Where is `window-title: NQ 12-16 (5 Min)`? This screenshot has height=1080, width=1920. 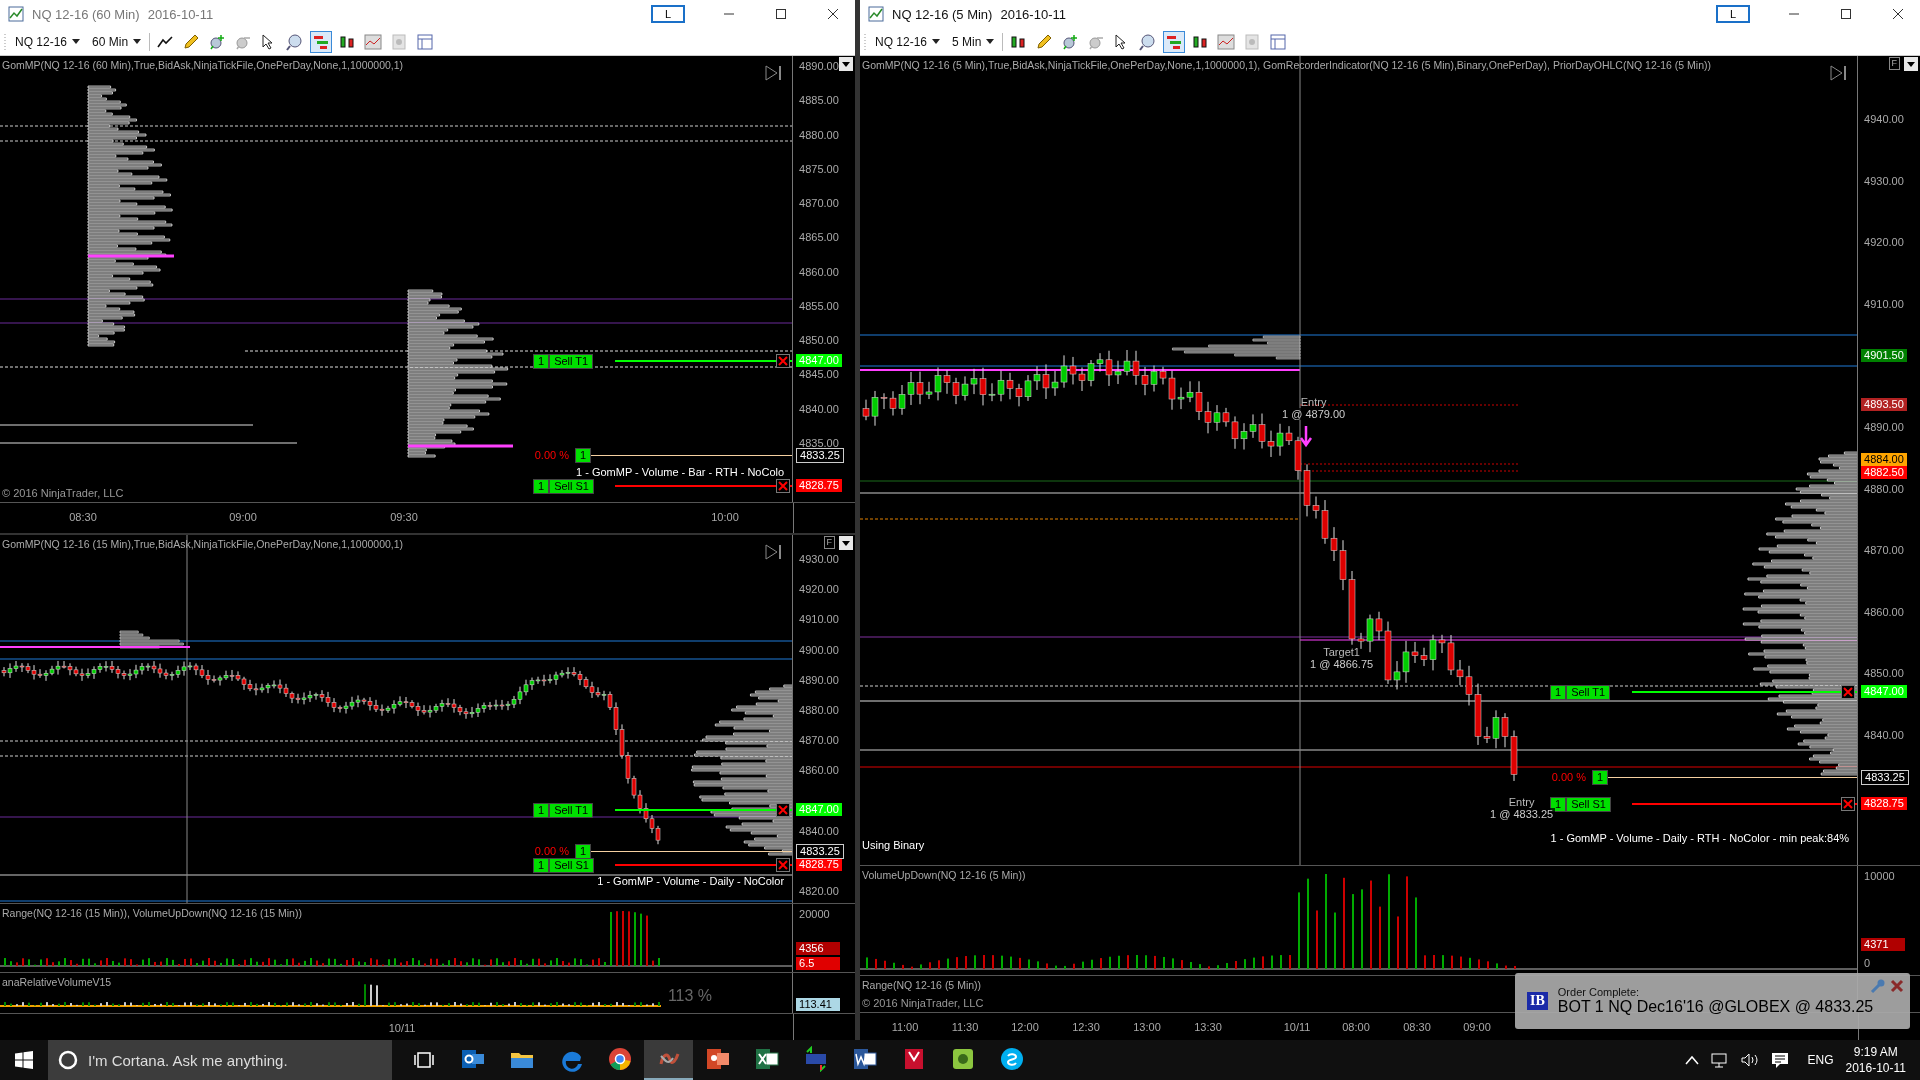 window-title: NQ 12-16 (5 Min) is located at coordinates (942, 14).